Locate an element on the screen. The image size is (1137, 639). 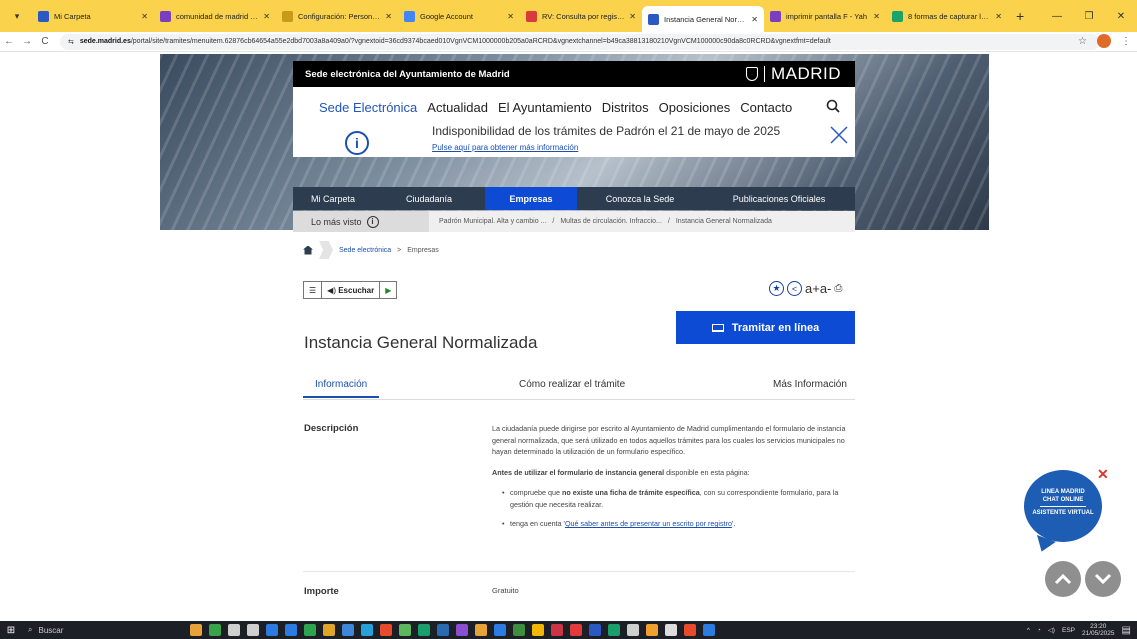
font-size-icon: a+a- is located at coordinates (818, 288).